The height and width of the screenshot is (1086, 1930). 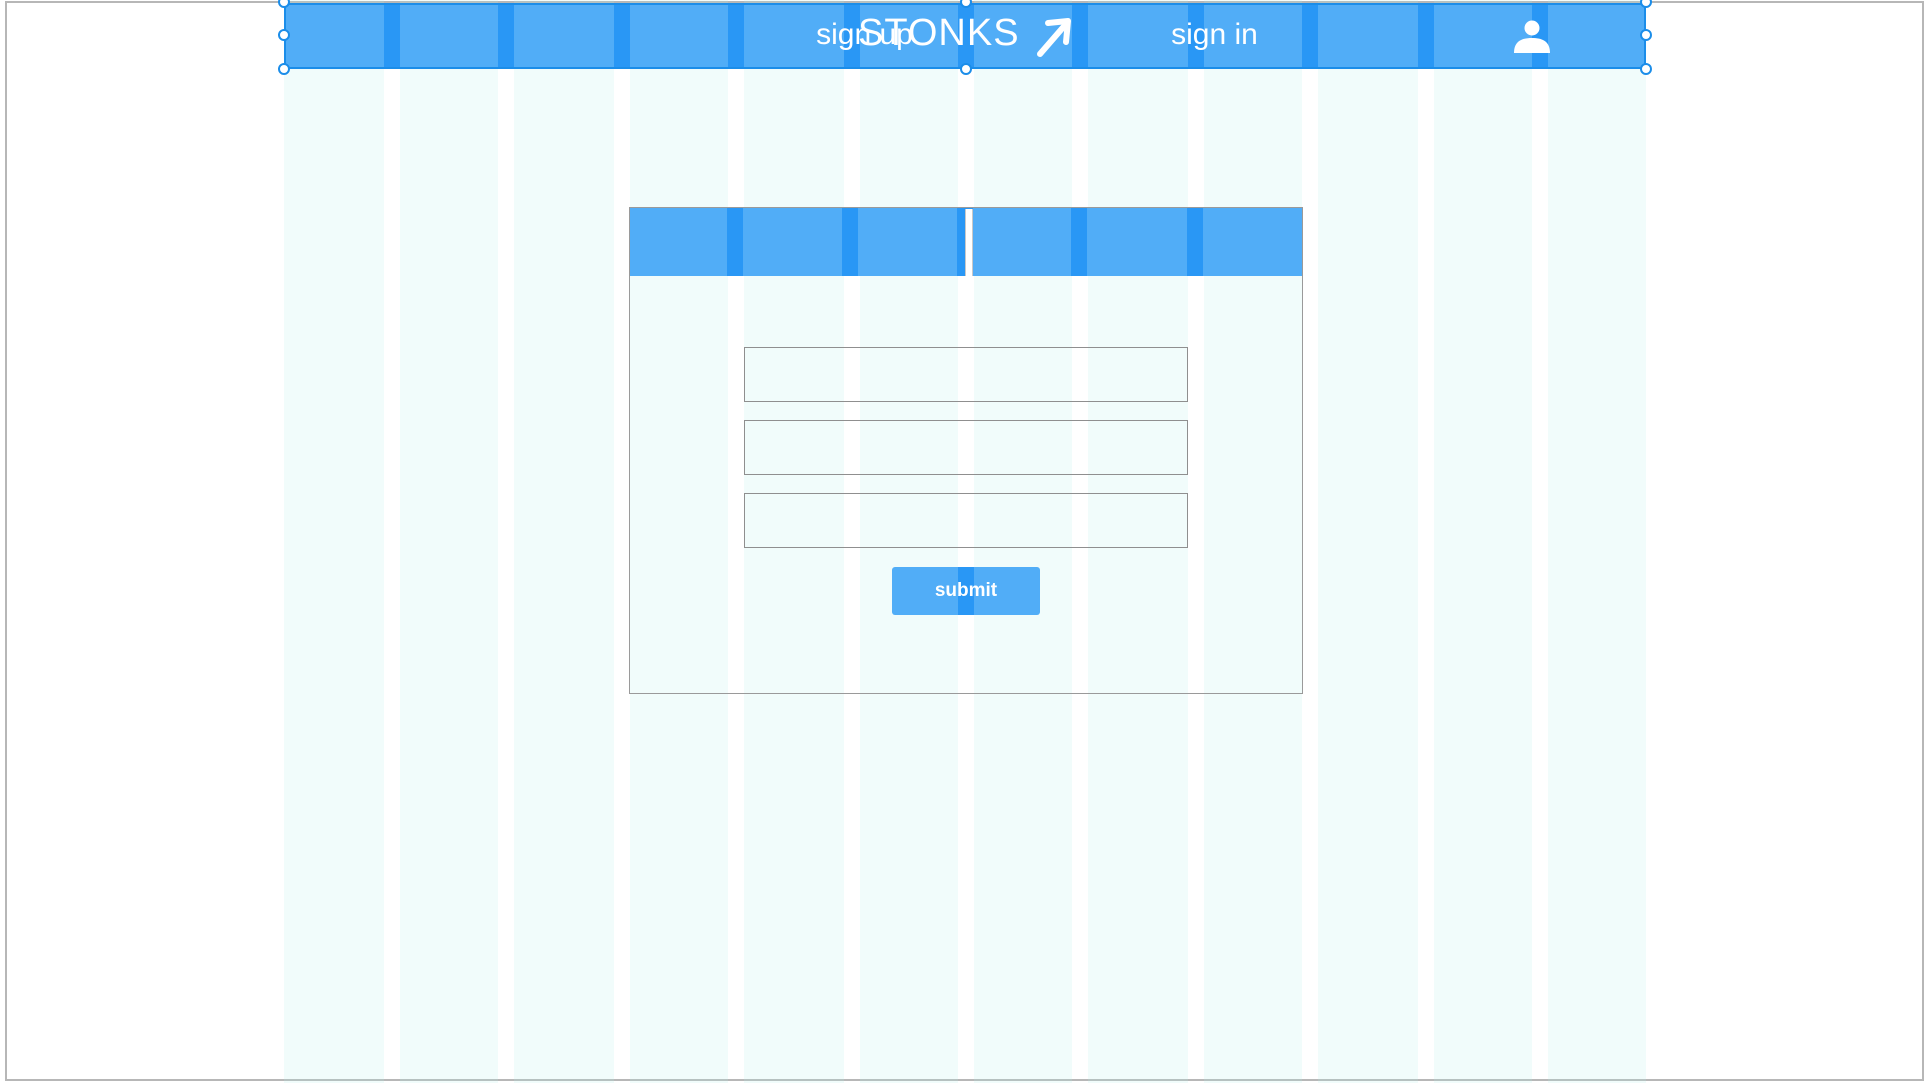 What do you see at coordinates (1532, 36) in the screenshot?
I see `user-icon` at bounding box center [1532, 36].